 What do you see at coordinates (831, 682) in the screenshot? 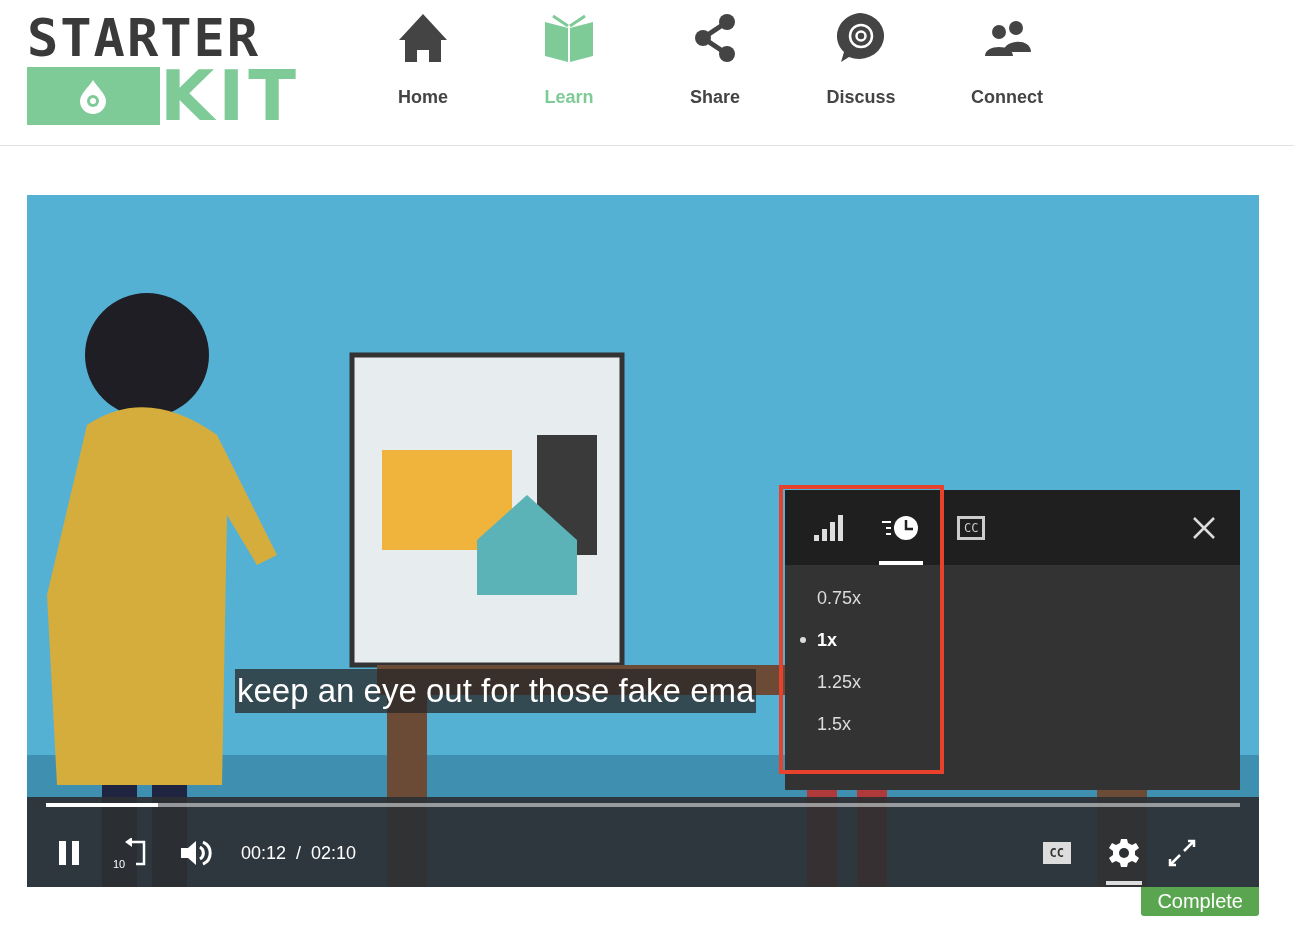
I see `speed-option: 1.25x` at bounding box center [831, 682].